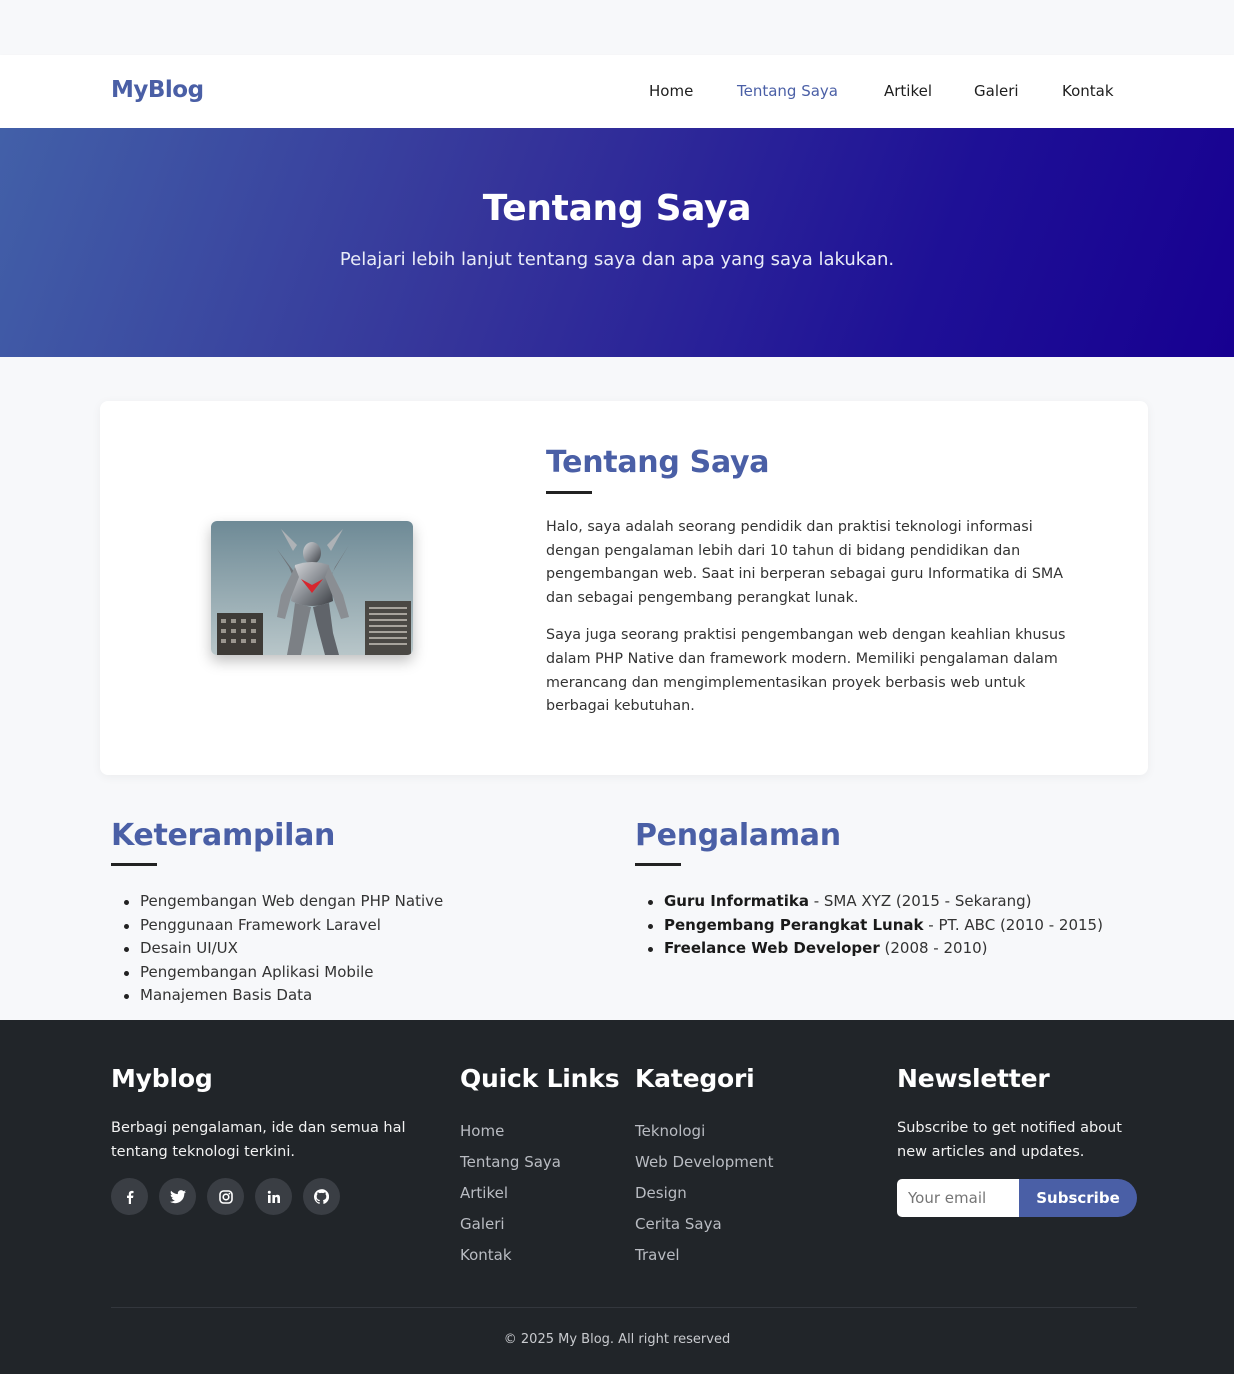 The width and height of the screenshot is (1234, 1374). What do you see at coordinates (920, 901) in the screenshot?
I see `experience-detail: - SMA XYZ (2015 - Sekarang)` at bounding box center [920, 901].